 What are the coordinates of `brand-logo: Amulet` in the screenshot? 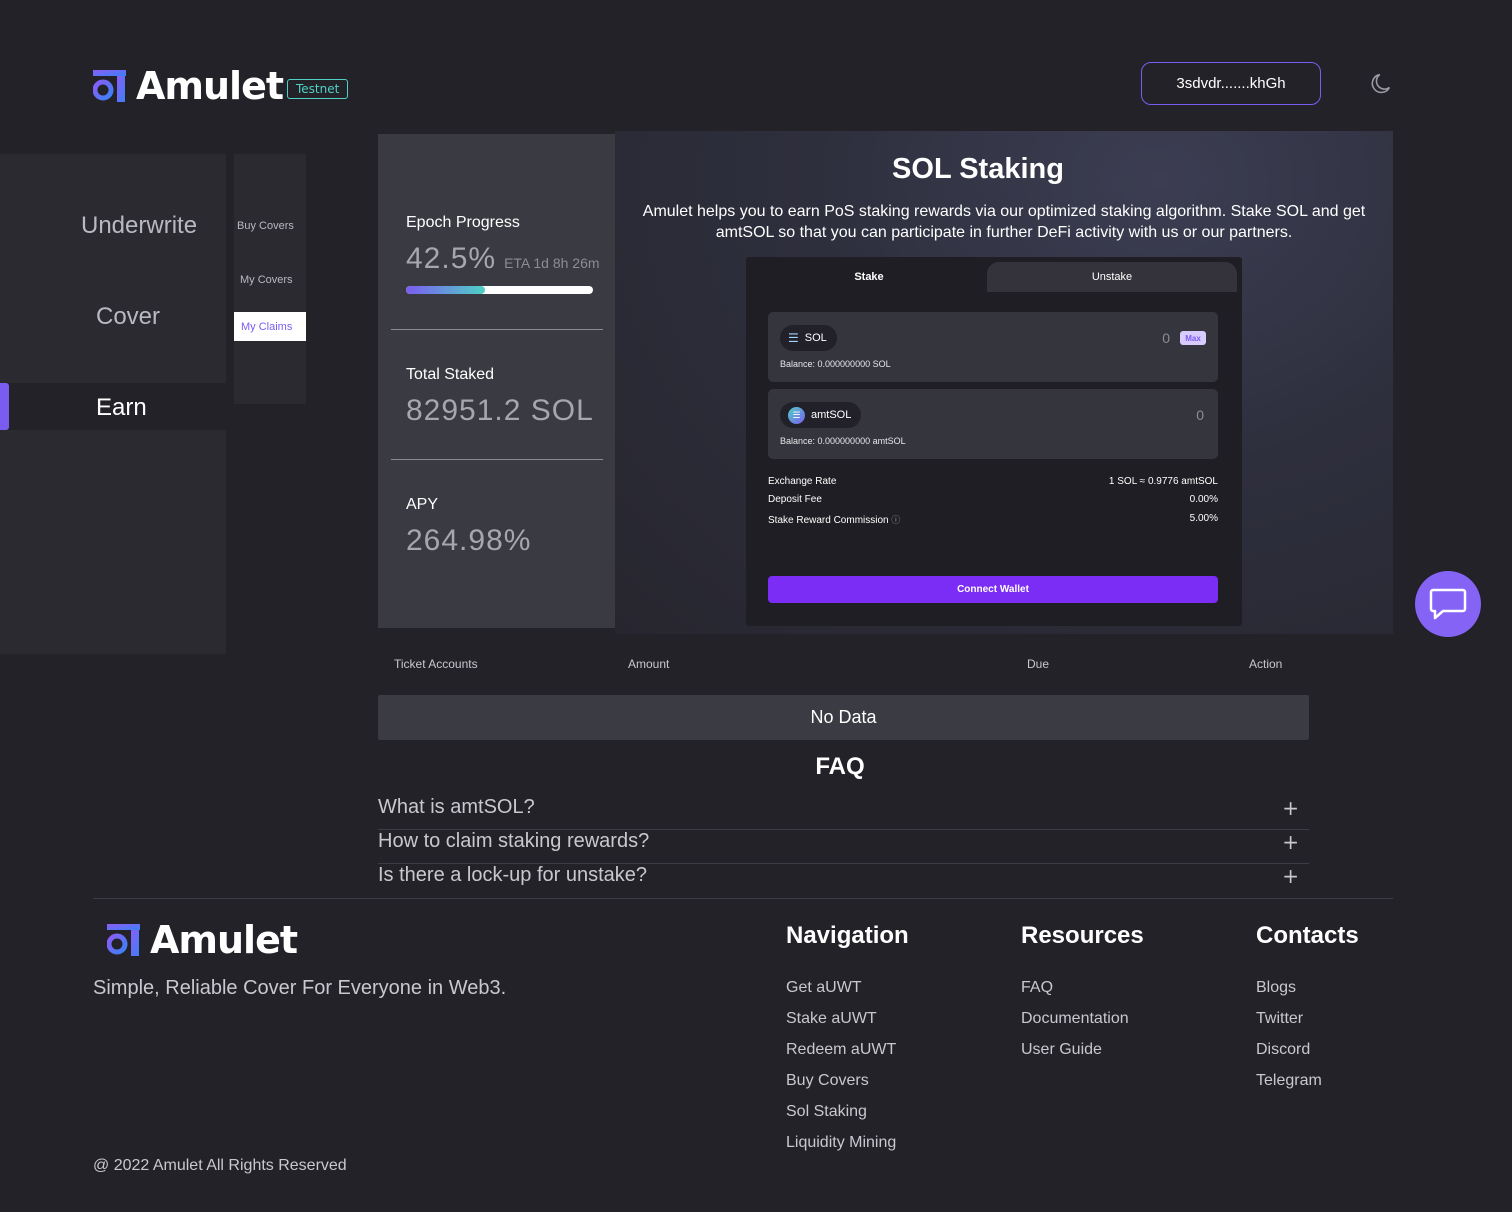 It's located at (188, 86).